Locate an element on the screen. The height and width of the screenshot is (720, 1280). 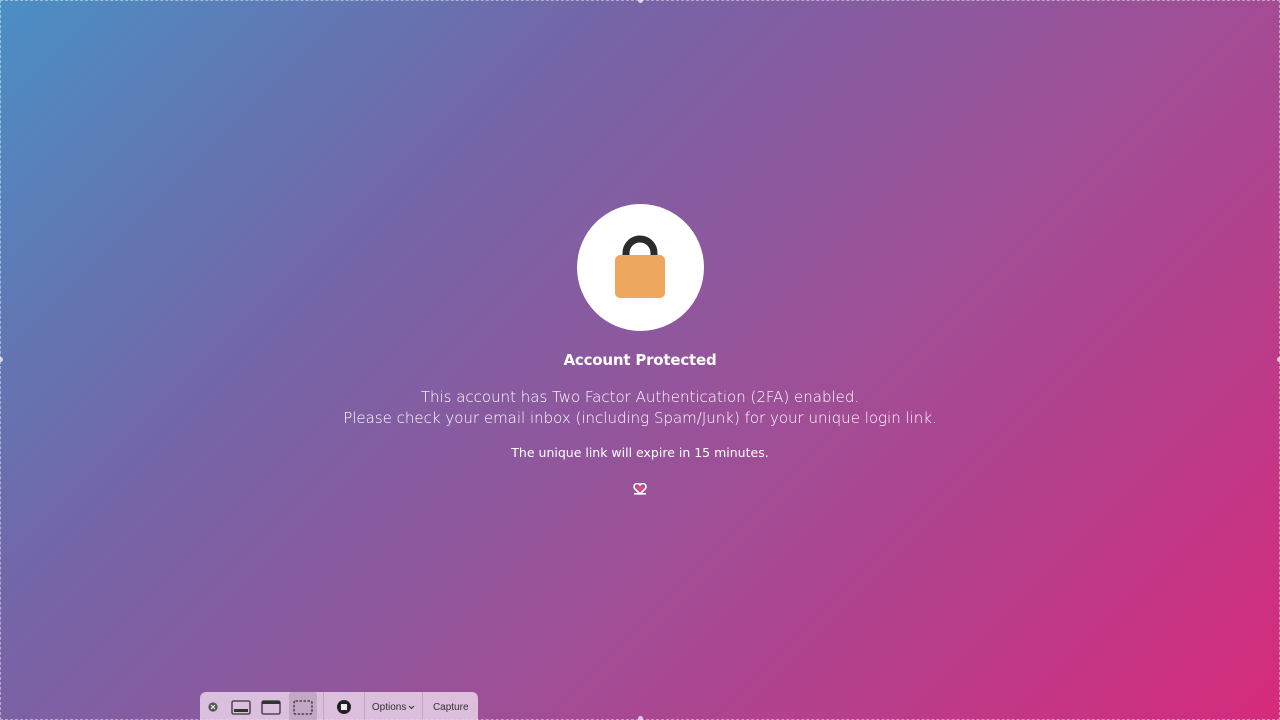
record-button is located at coordinates (344, 706).